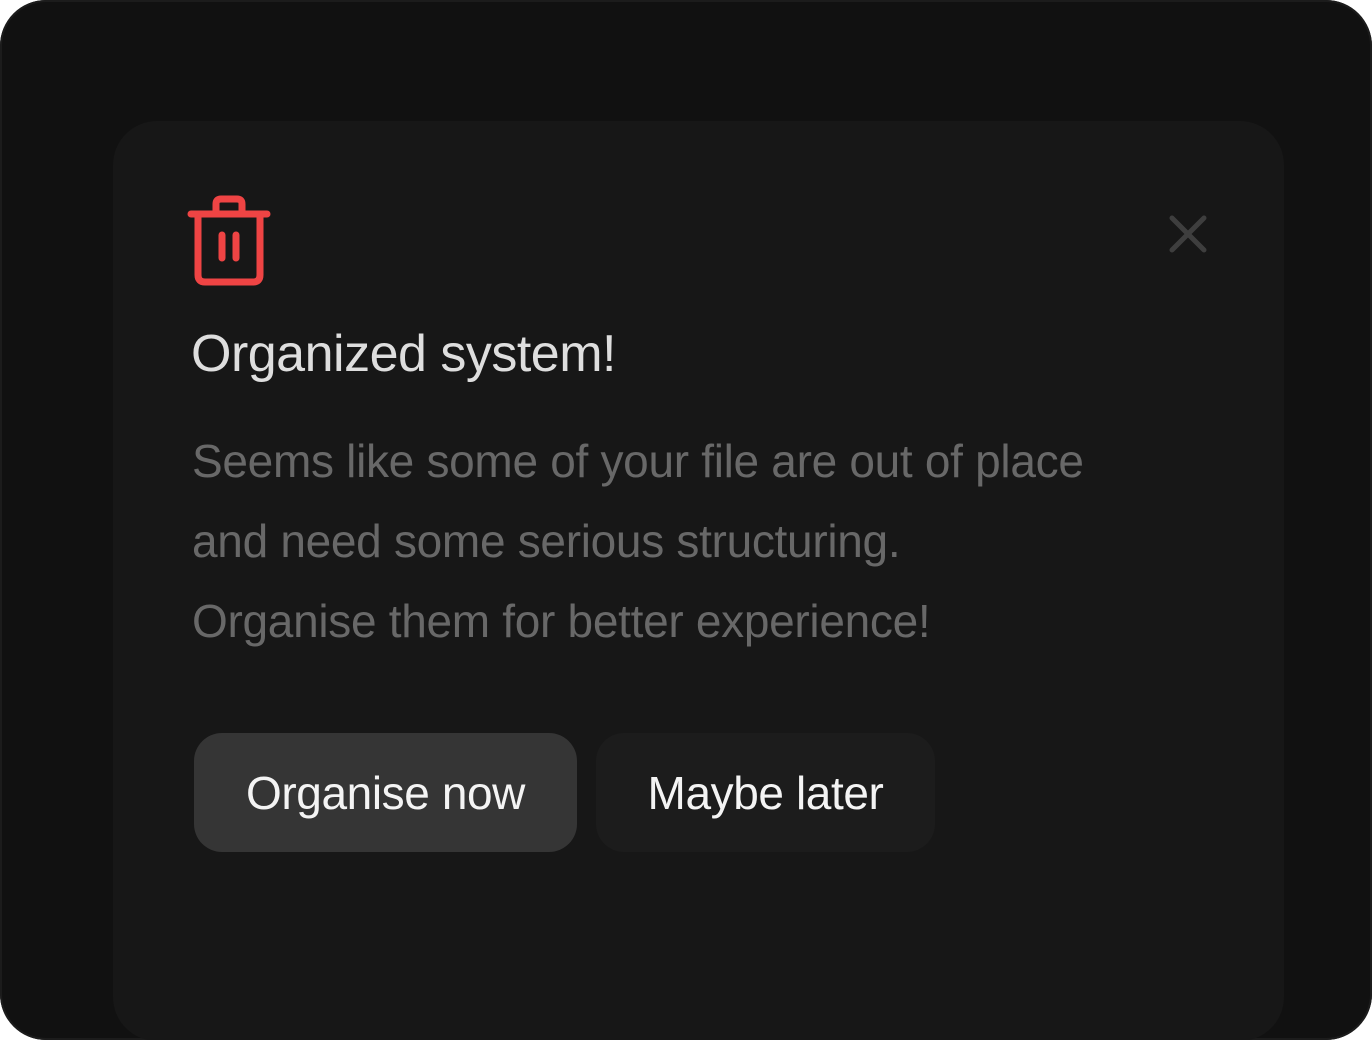  I want to click on trash-icon, so click(229, 241).